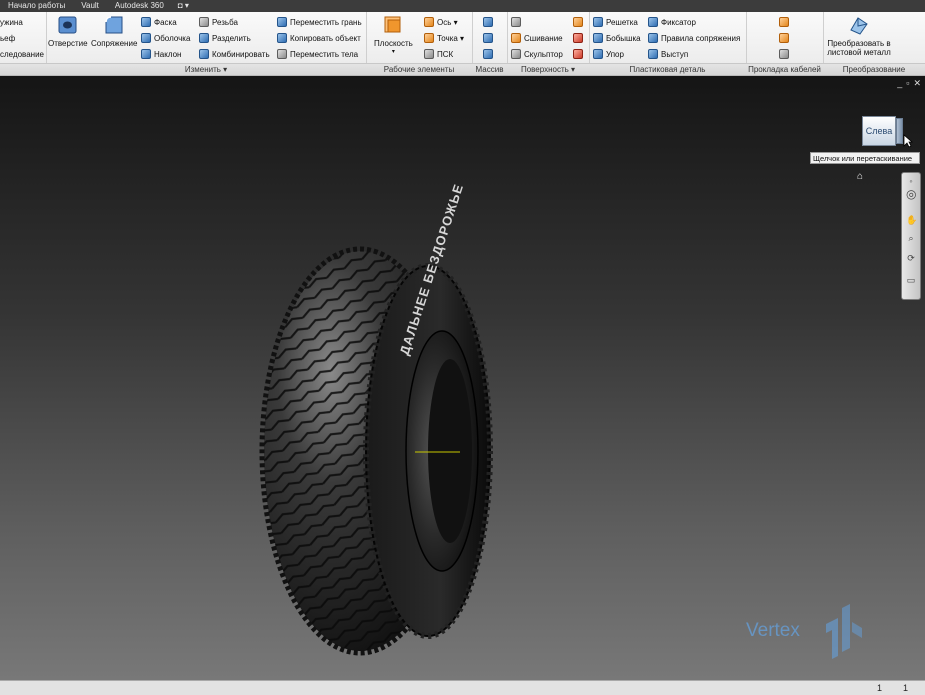  I want to click on panel-title-convert: Преобразование, so click(874, 69).